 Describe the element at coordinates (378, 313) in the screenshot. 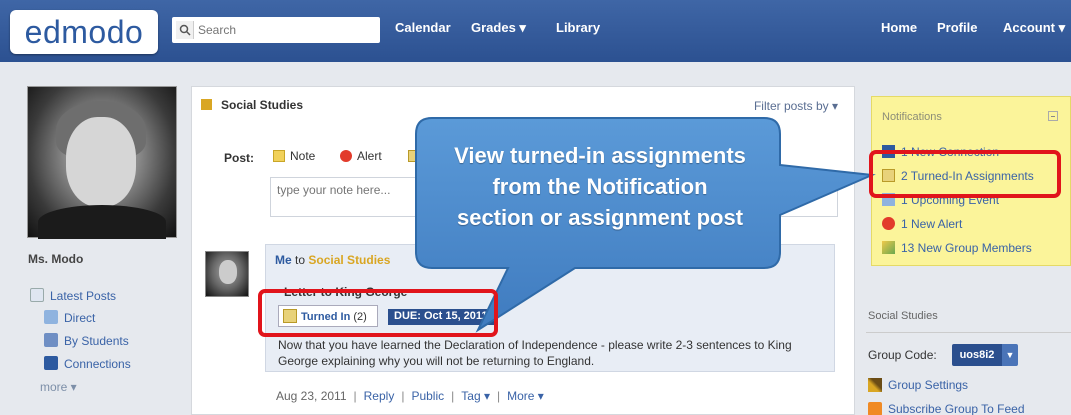

I see `highlight-turned-in` at that location.